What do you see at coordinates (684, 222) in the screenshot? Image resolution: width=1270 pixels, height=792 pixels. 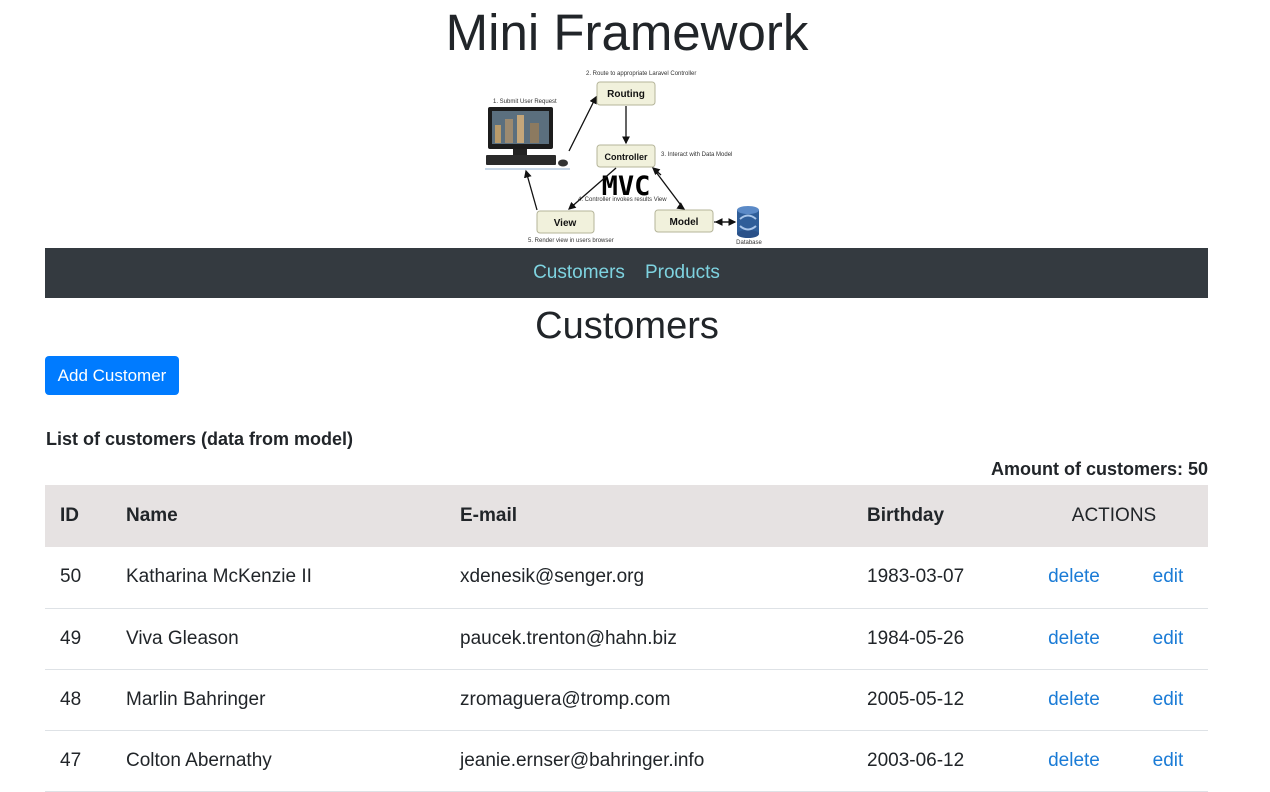 I see `diagram-model-label: Model` at bounding box center [684, 222].